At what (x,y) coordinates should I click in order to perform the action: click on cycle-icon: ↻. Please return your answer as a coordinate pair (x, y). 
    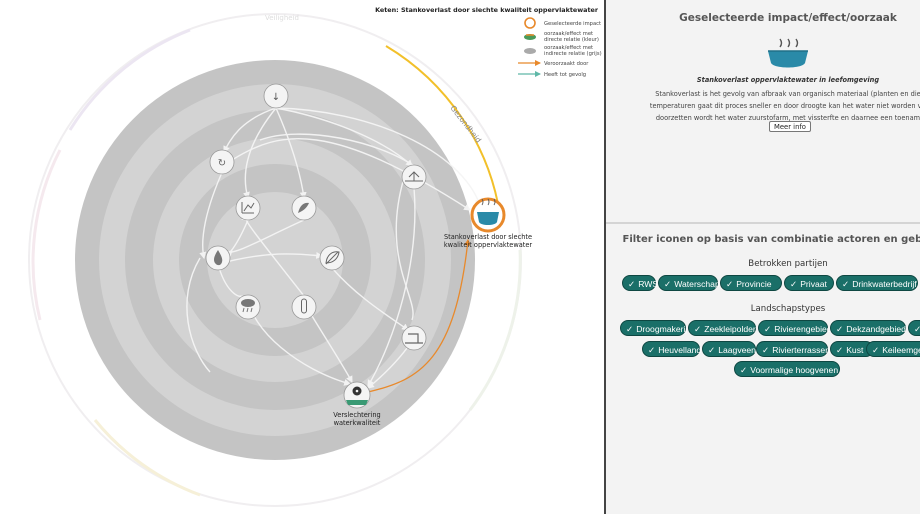
    Looking at the image, I should click on (222, 163).